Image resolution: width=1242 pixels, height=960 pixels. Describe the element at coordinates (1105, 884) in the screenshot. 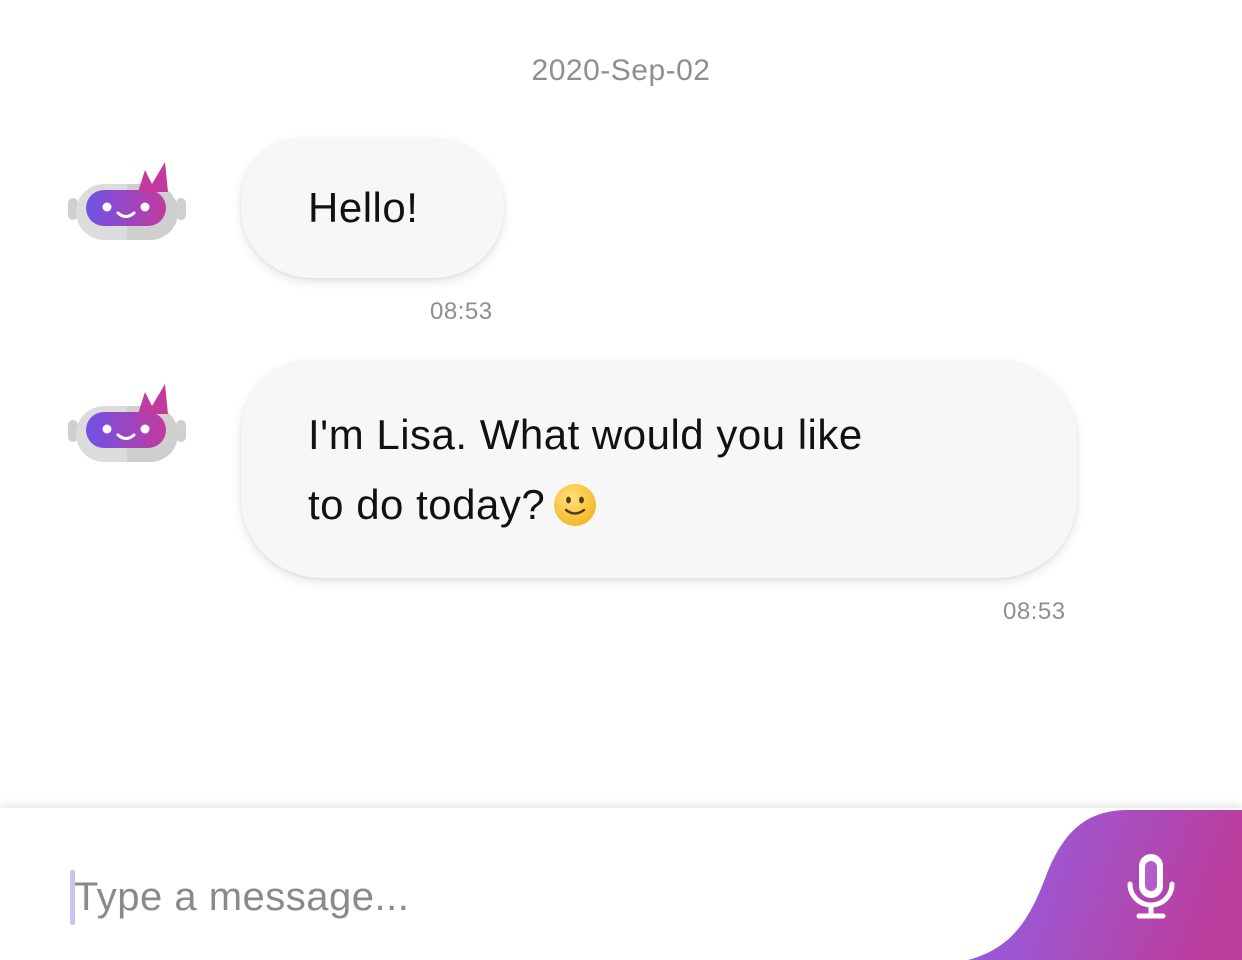

I see `voice-input-button` at that location.